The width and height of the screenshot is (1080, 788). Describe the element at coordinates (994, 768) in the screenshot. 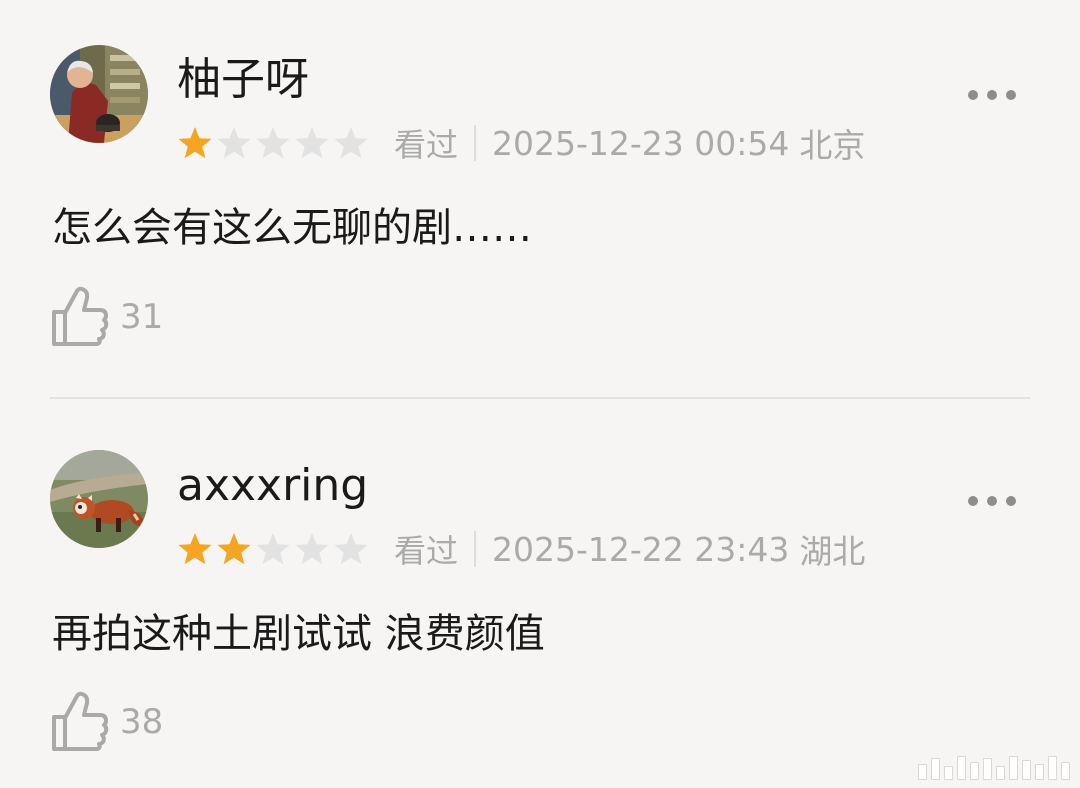

I see `watermark-bars` at that location.